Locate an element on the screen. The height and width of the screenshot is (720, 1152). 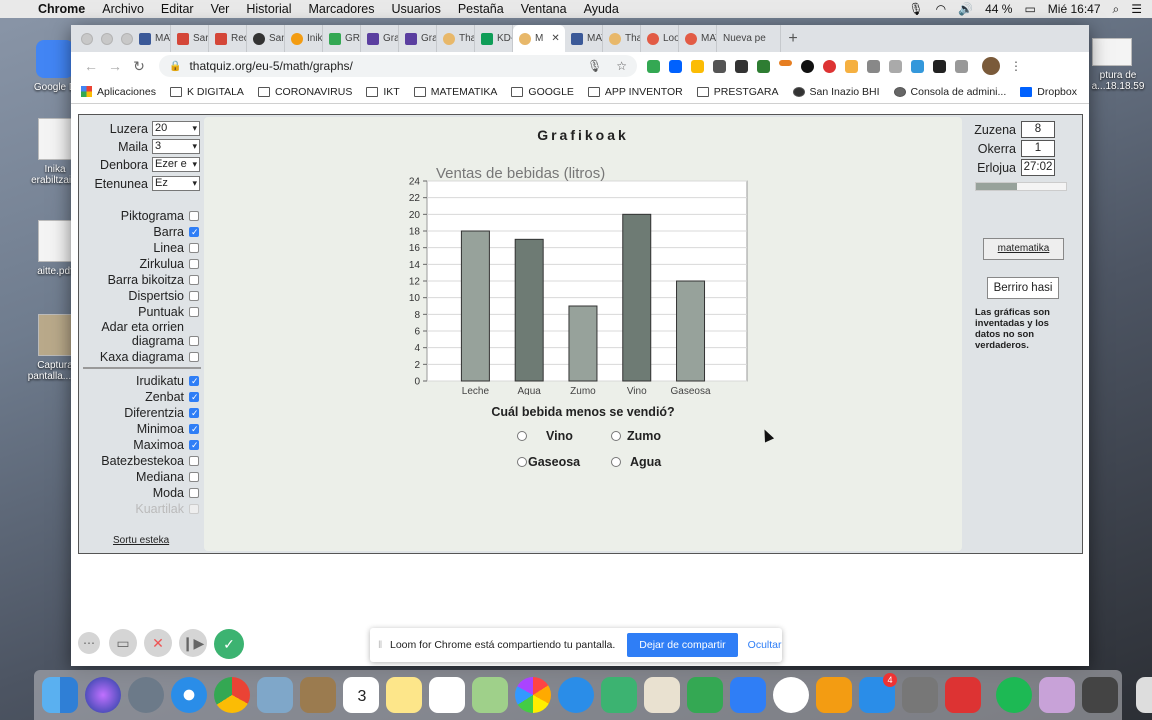
dropbox-extension-icon is located at coordinates (675, 66).